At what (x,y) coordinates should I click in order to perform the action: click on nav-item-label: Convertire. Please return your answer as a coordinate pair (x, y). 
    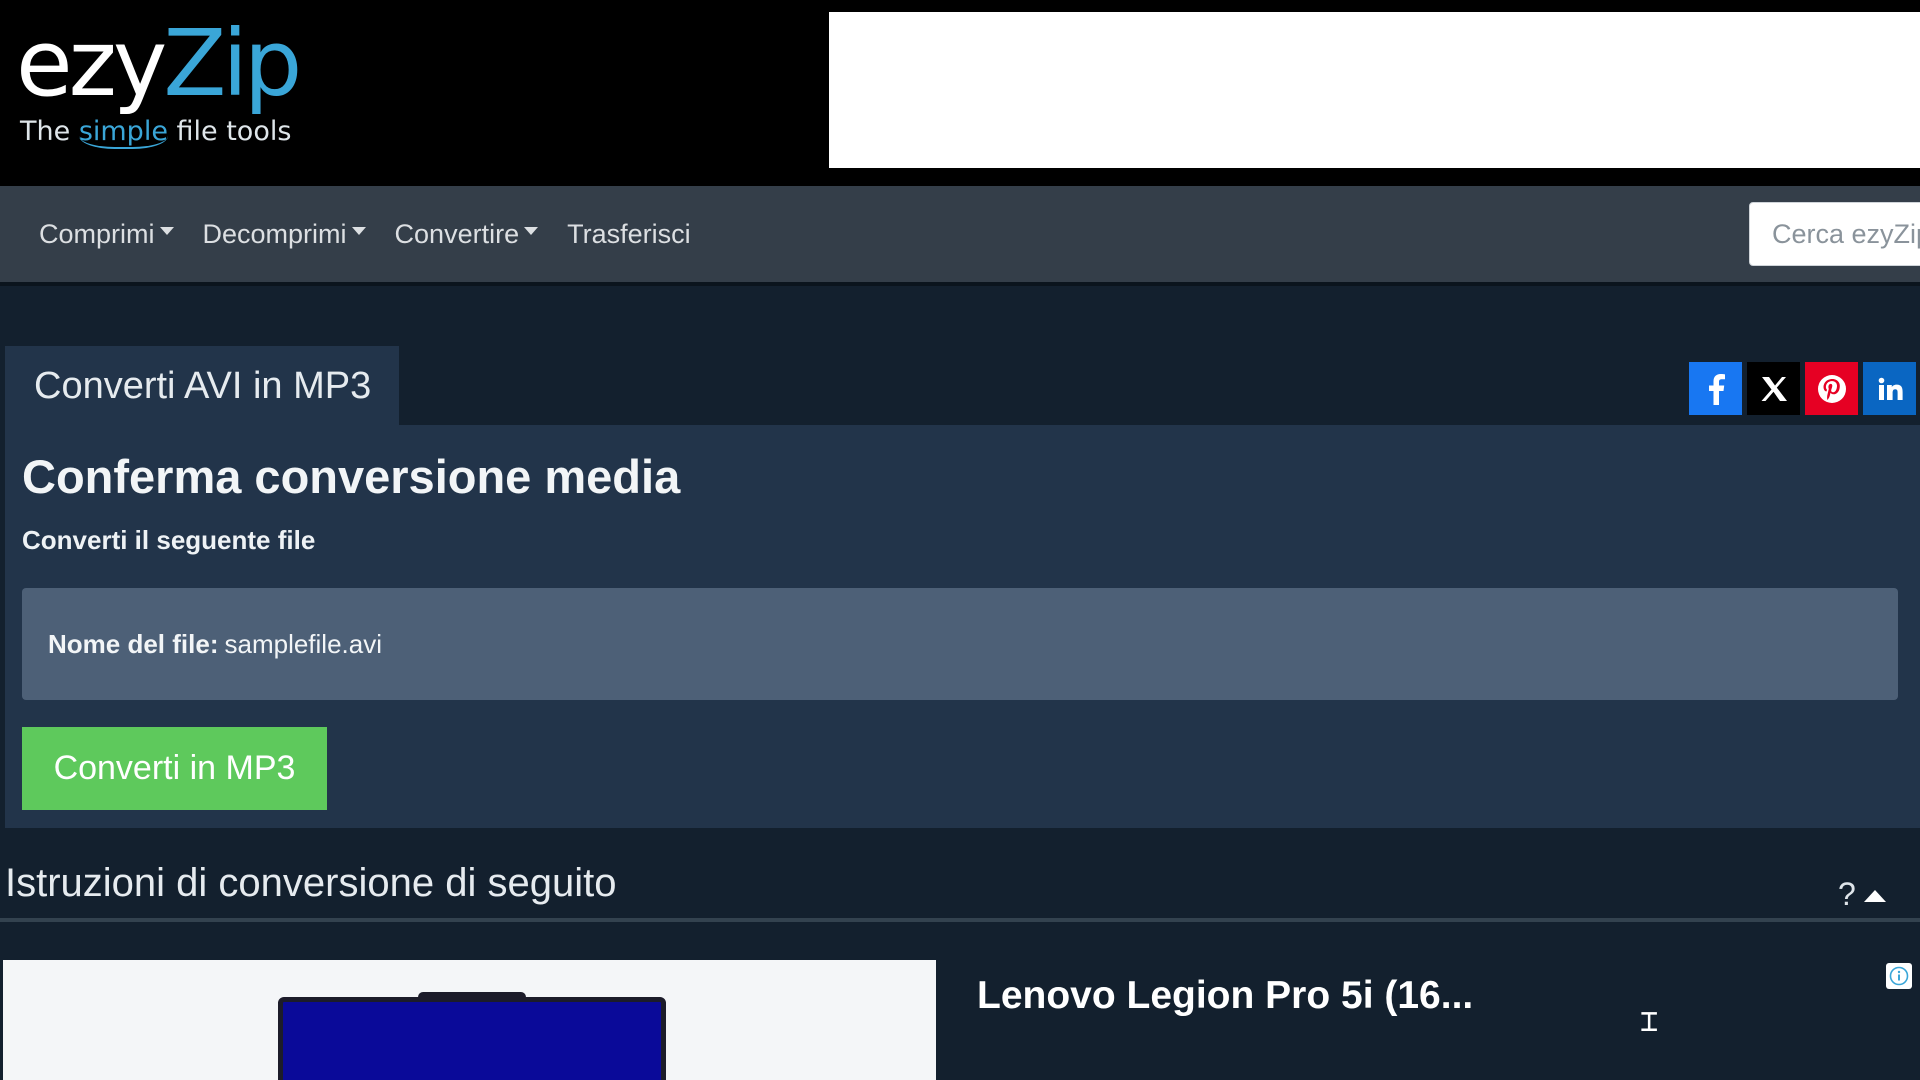
    Looking at the image, I should click on (457, 233).